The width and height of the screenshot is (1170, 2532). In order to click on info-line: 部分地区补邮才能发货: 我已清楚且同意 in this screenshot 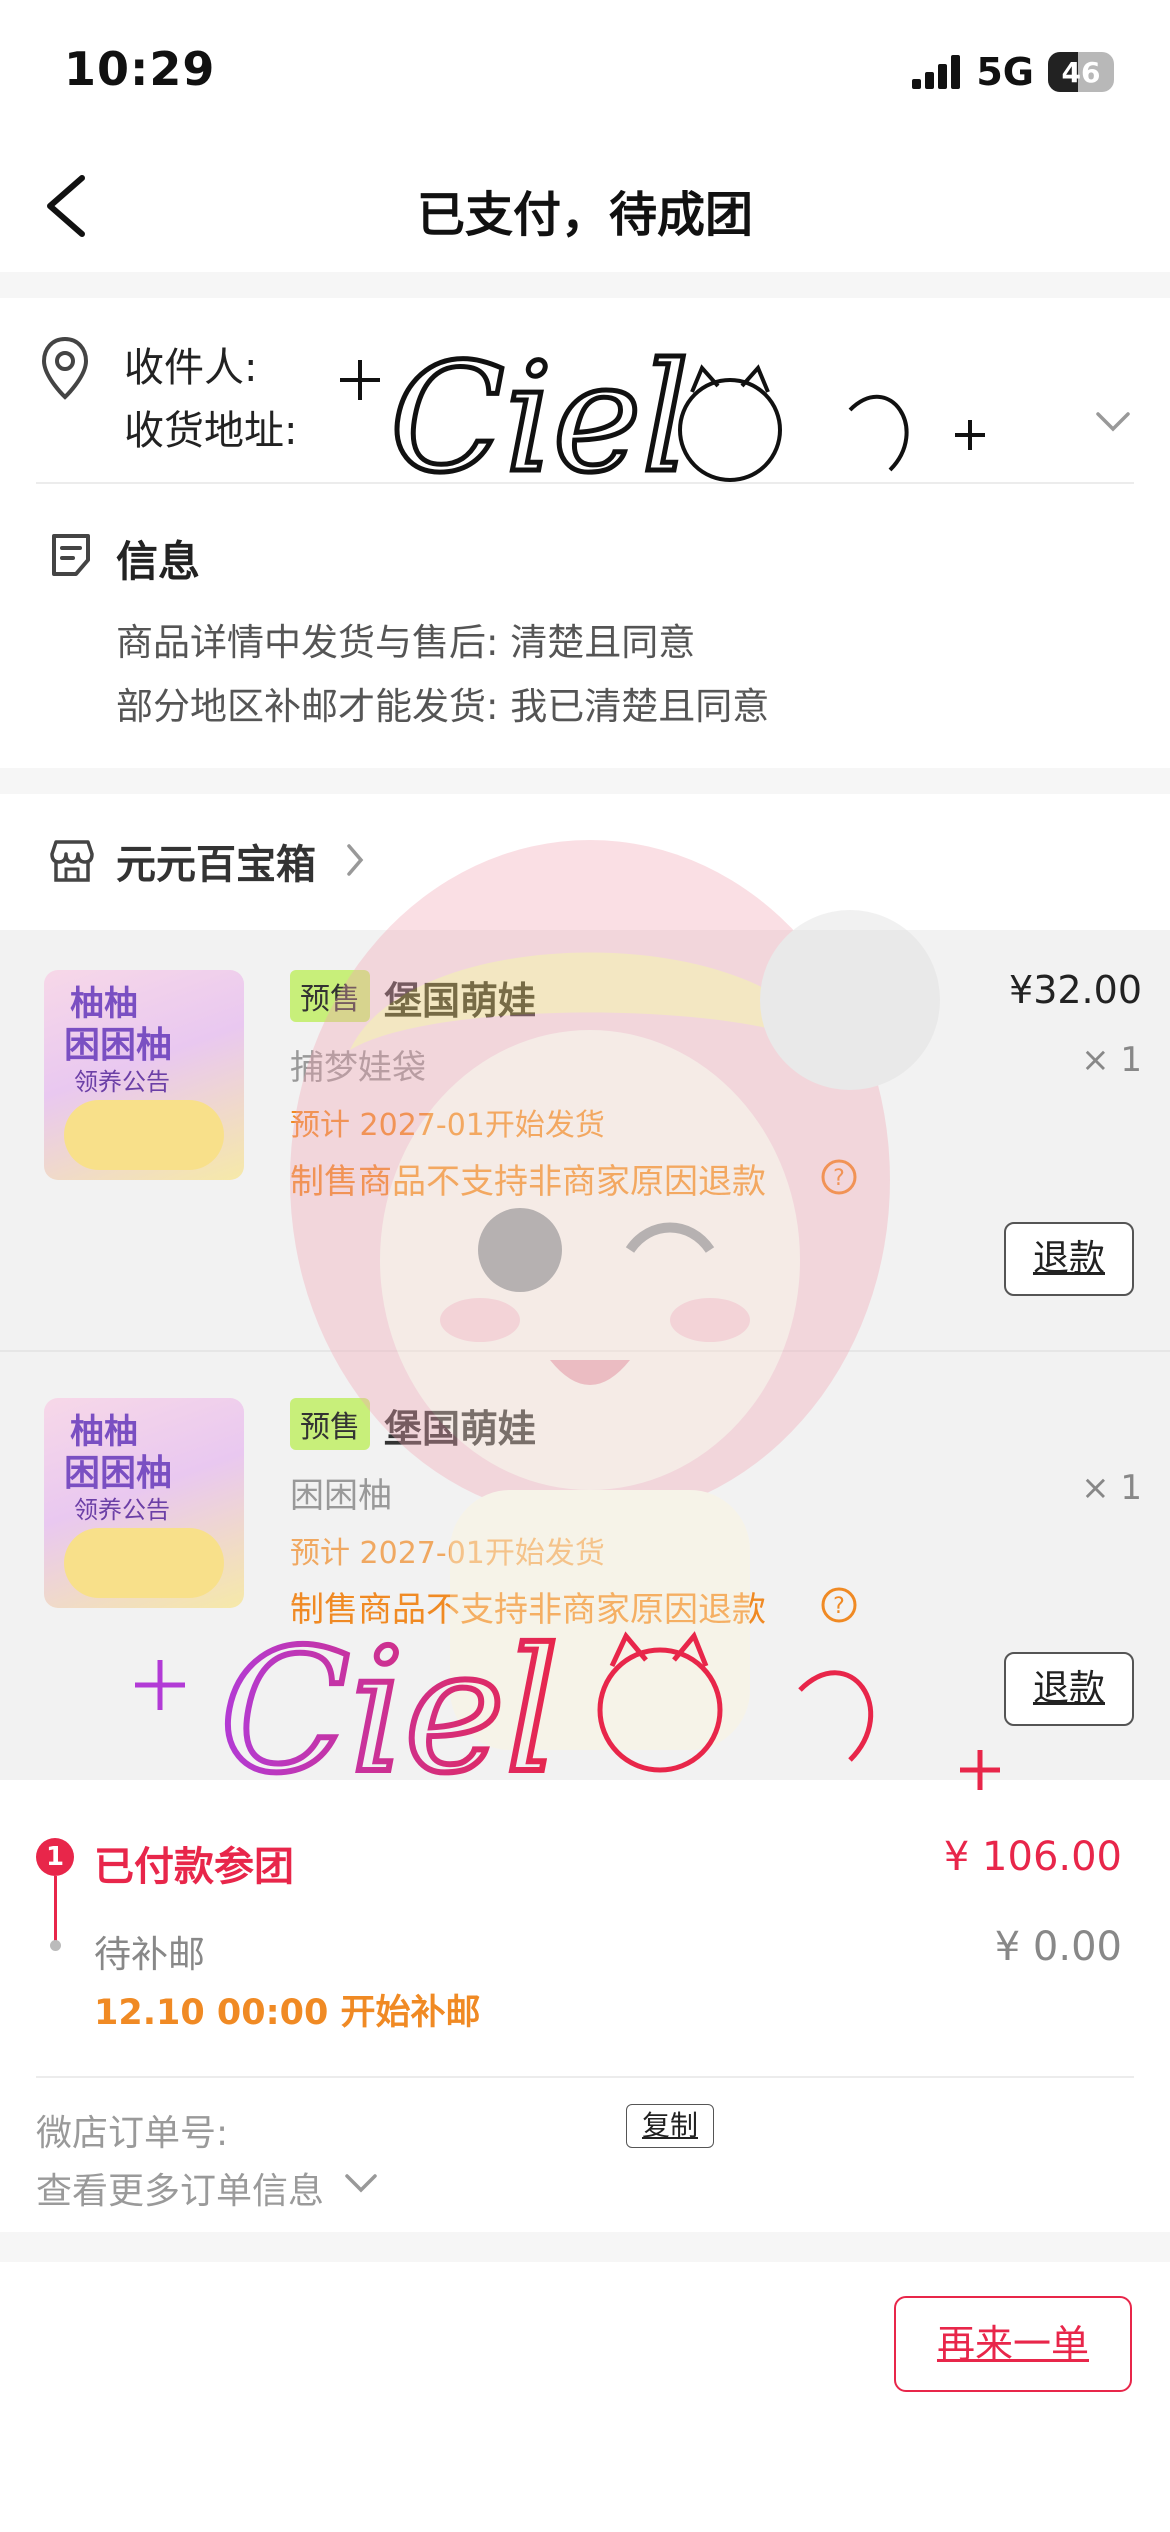, I will do `click(443, 706)`.